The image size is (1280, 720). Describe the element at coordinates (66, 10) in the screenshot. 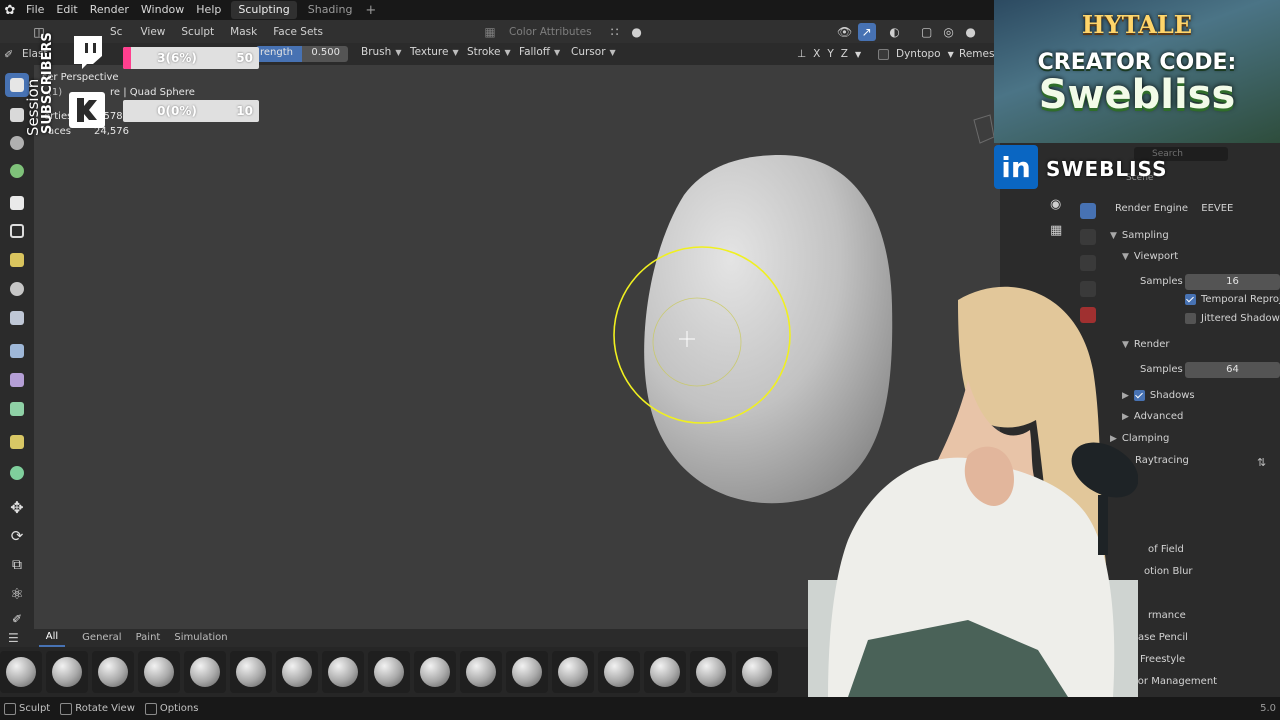

I see `menu-edit: Edit` at that location.